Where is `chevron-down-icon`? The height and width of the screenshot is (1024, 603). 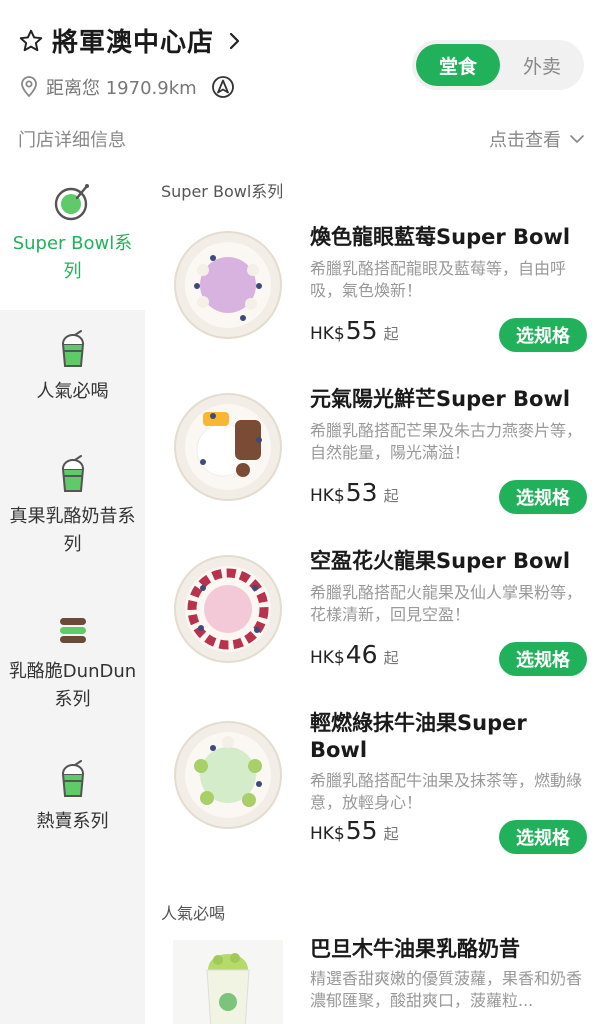
chevron-down-icon is located at coordinates (577, 139).